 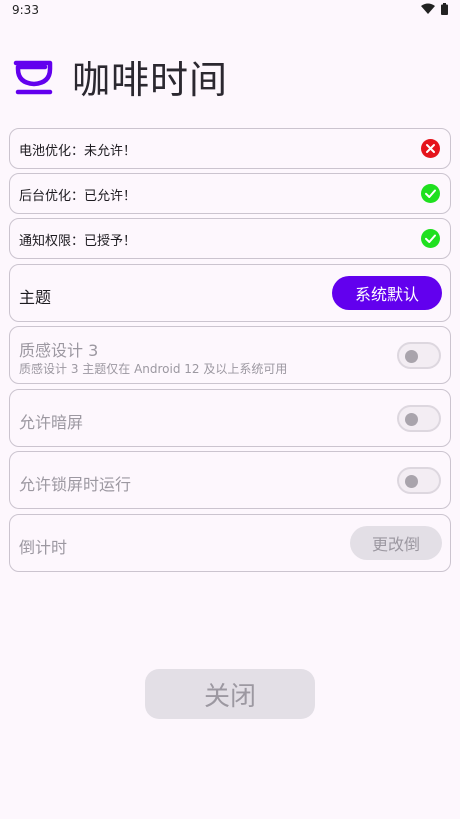 What do you see at coordinates (51, 422) in the screenshot?
I see `allow-dim-label: 允许暗屏` at bounding box center [51, 422].